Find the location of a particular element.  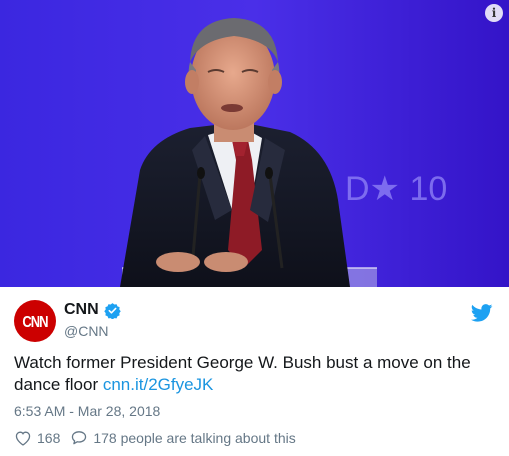

info-icon: i is located at coordinates (494, 13).